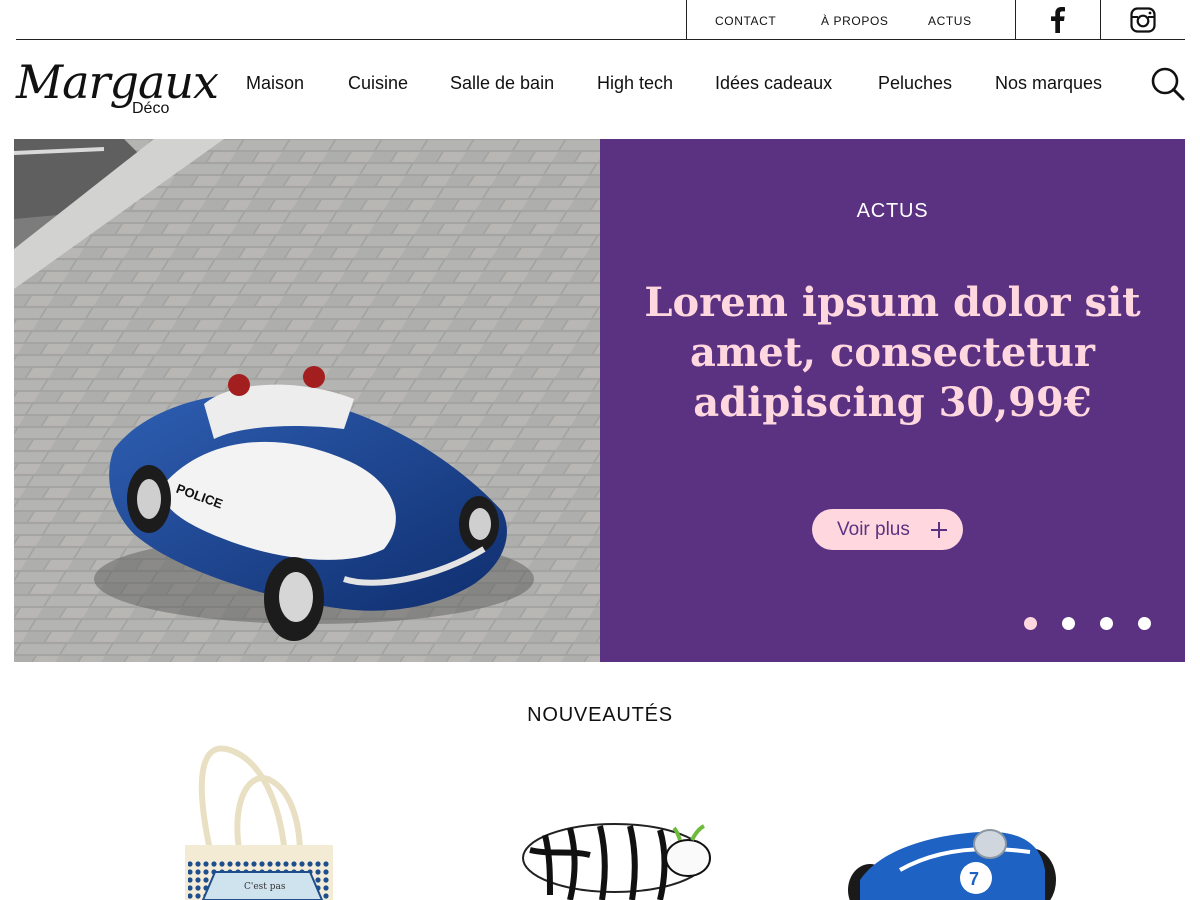  I want to click on utility-link-a-propos: À PROPOS, so click(854, 21).